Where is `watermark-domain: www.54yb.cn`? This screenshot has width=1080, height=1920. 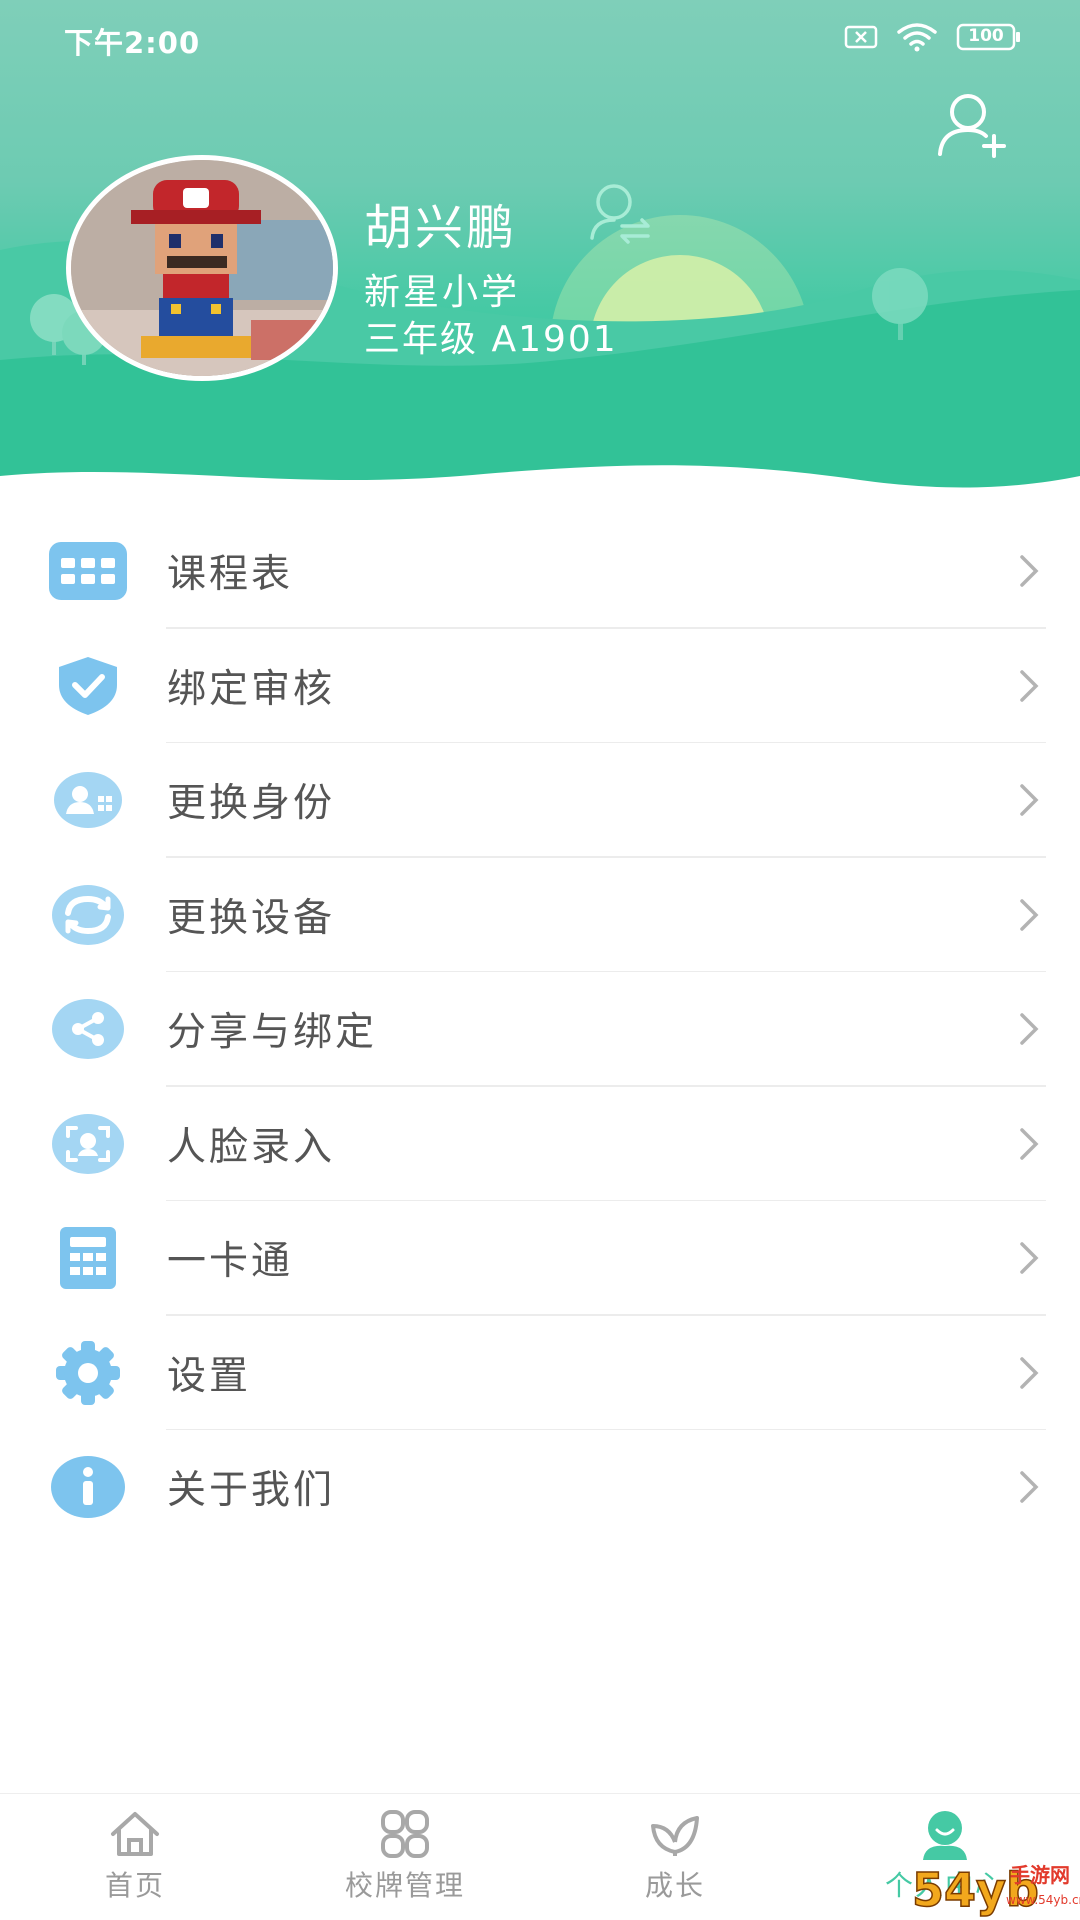
watermark-domain: www.54yb.cn is located at coordinates (1043, 1900).